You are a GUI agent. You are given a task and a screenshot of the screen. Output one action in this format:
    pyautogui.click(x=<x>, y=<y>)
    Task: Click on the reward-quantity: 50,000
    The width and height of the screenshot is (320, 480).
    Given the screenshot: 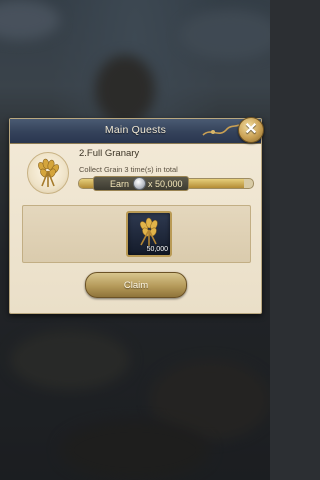 What is the action you would take?
    pyautogui.click(x=157, y=249)
    